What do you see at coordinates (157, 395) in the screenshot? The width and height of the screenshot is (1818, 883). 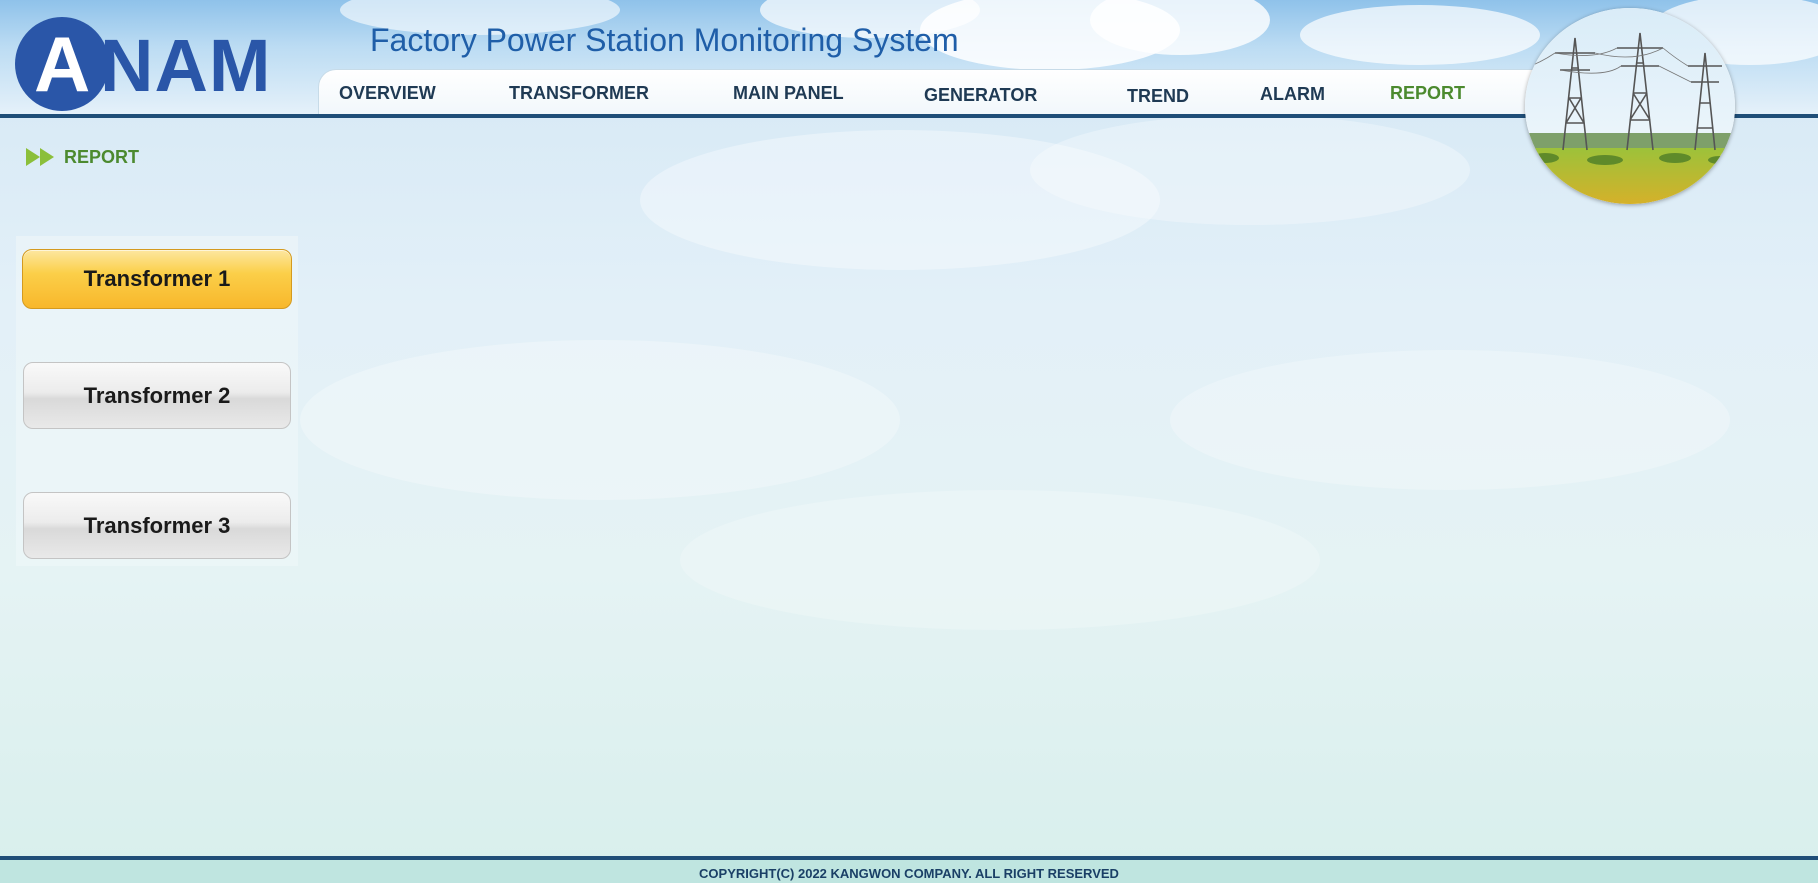 I see `transformer-2-button: Transformer 2` at bounding box center [157, 395].